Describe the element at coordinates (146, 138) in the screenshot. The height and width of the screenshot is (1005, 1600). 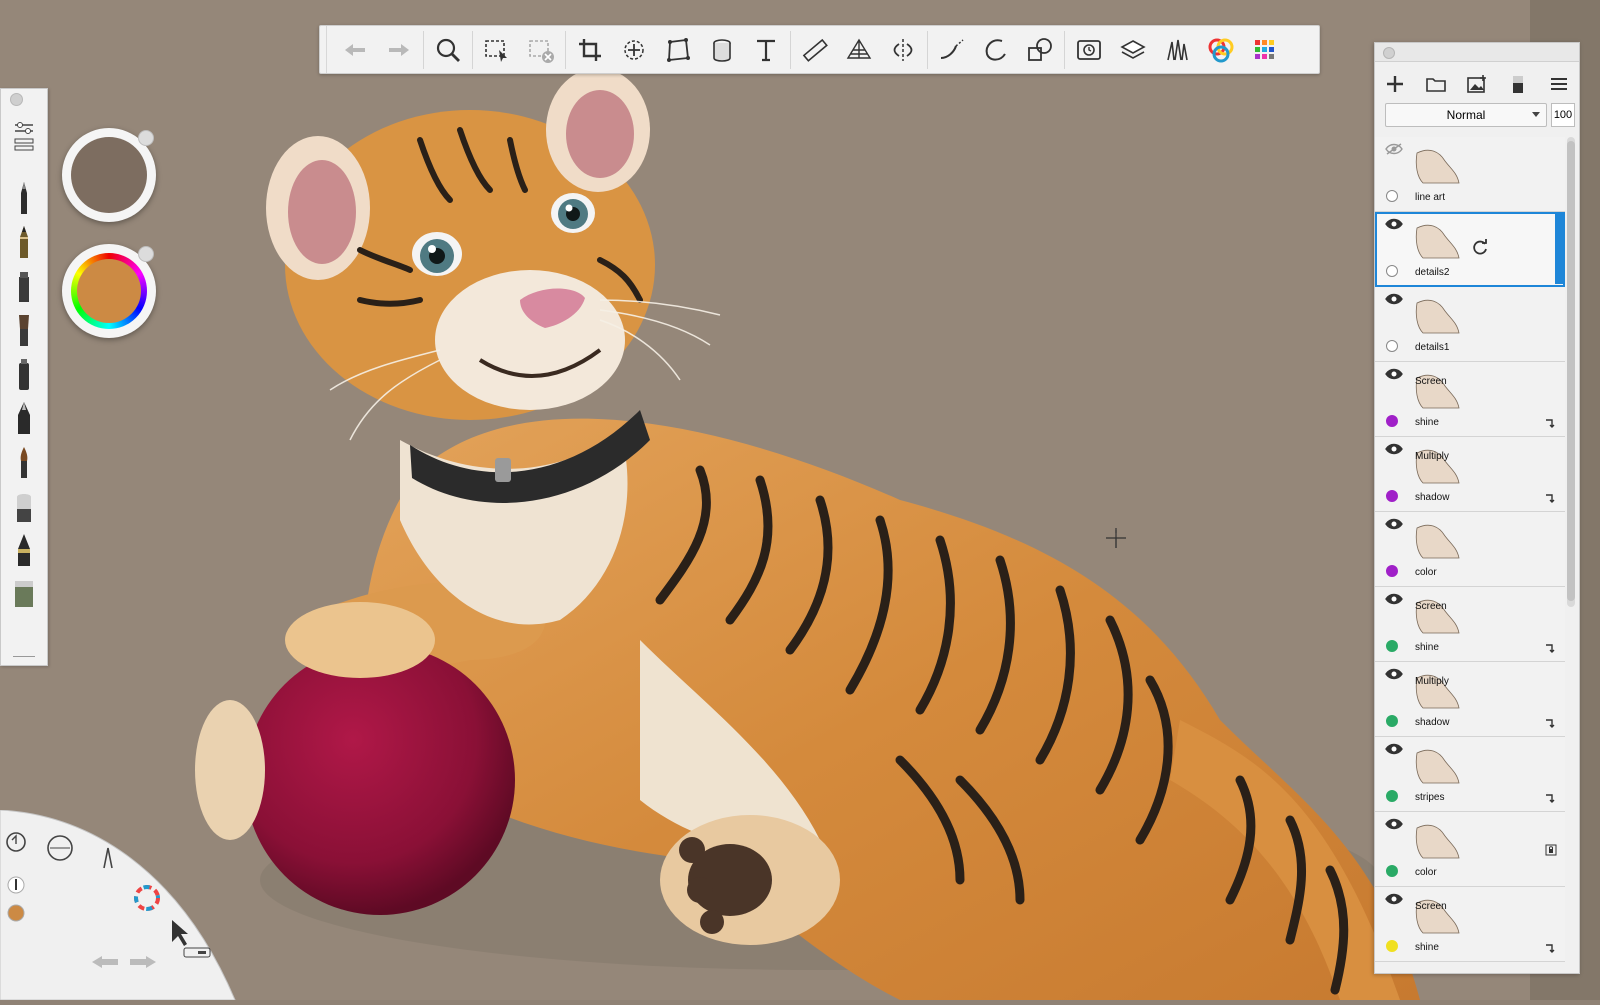
I see `puck-dot-icon` at that location.